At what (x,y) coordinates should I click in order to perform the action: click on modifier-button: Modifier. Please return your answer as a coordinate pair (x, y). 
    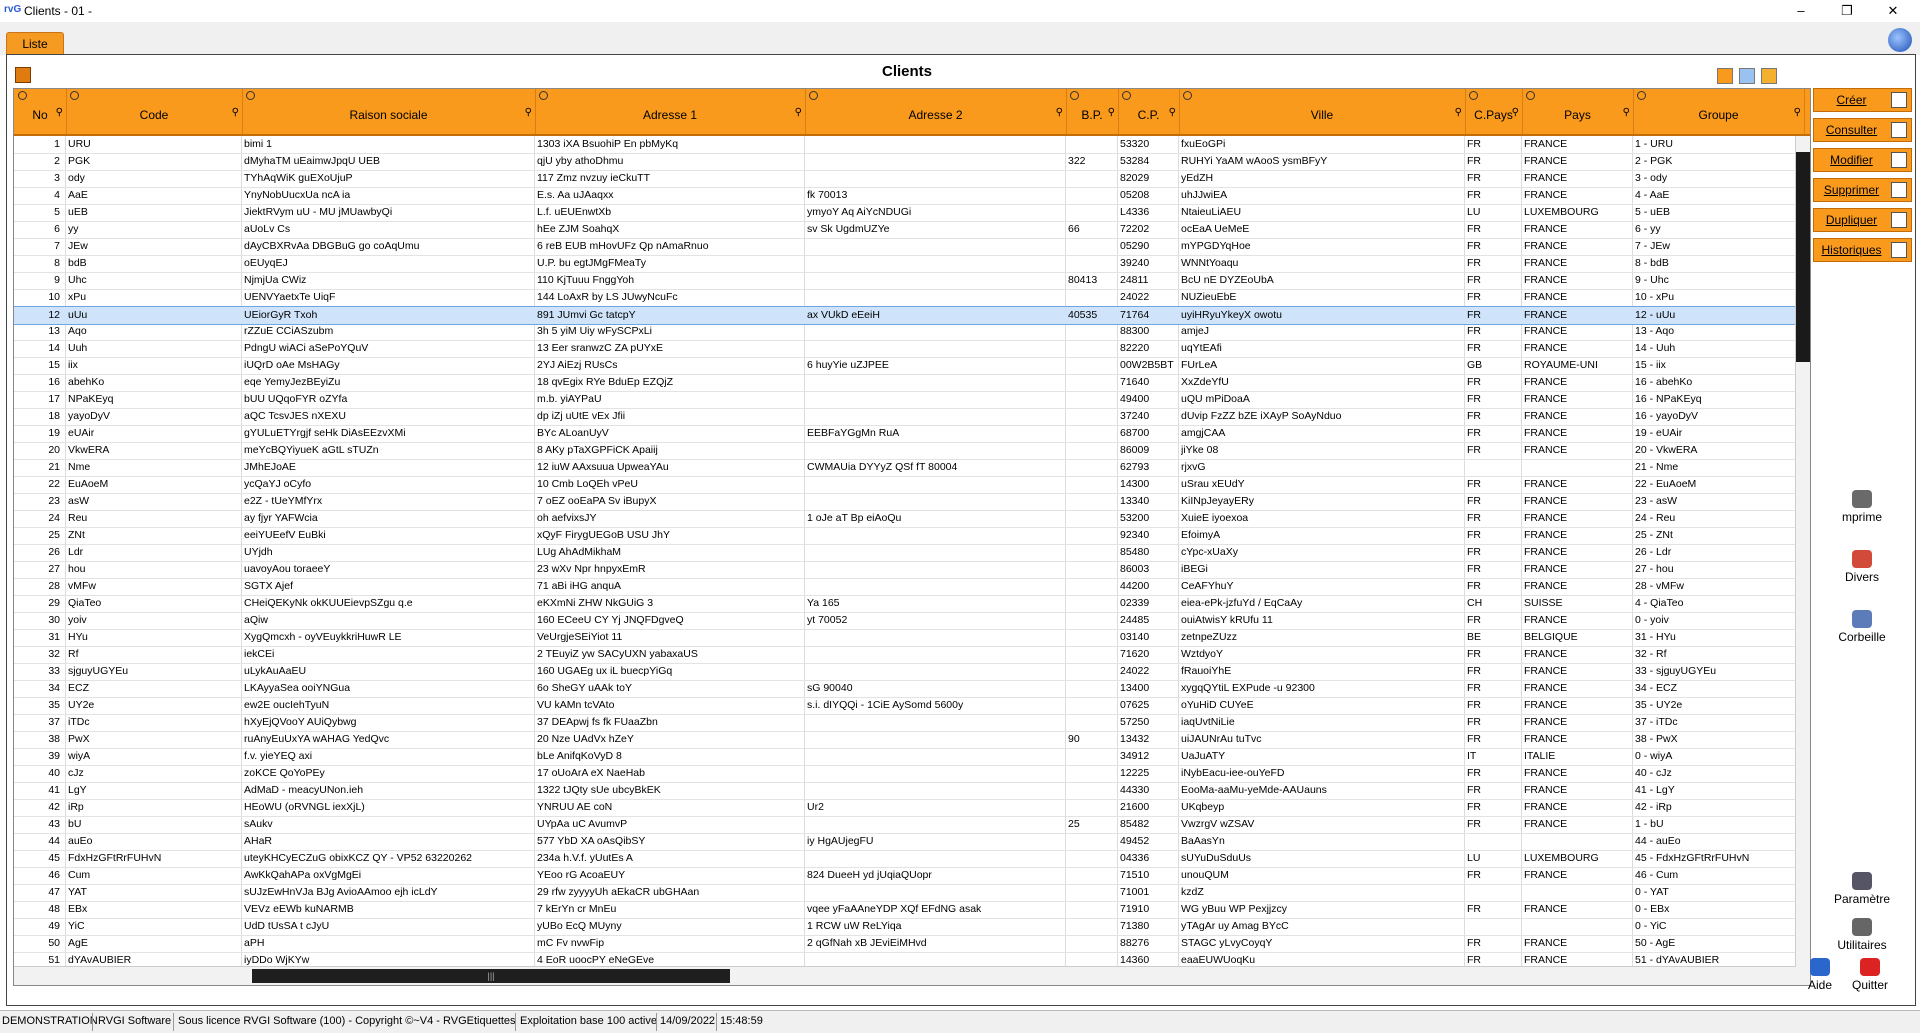
    Looking at the image, I should click on (1862, 160).